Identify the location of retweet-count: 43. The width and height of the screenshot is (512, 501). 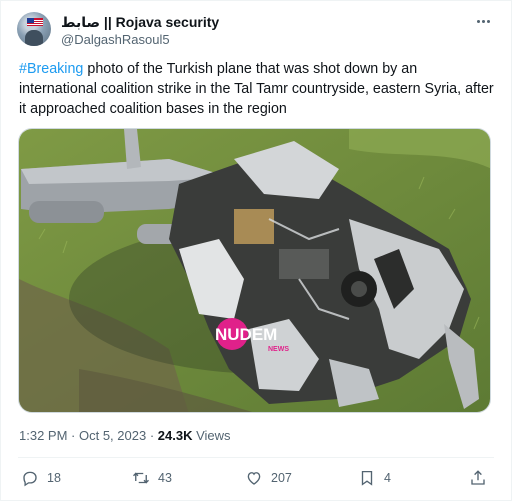
(165, 478).